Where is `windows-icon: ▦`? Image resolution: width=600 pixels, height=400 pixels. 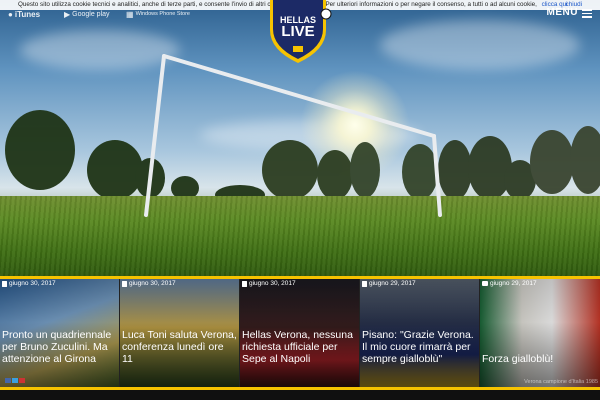
windows-icon: ▦ is located at coordinates (130, 14).